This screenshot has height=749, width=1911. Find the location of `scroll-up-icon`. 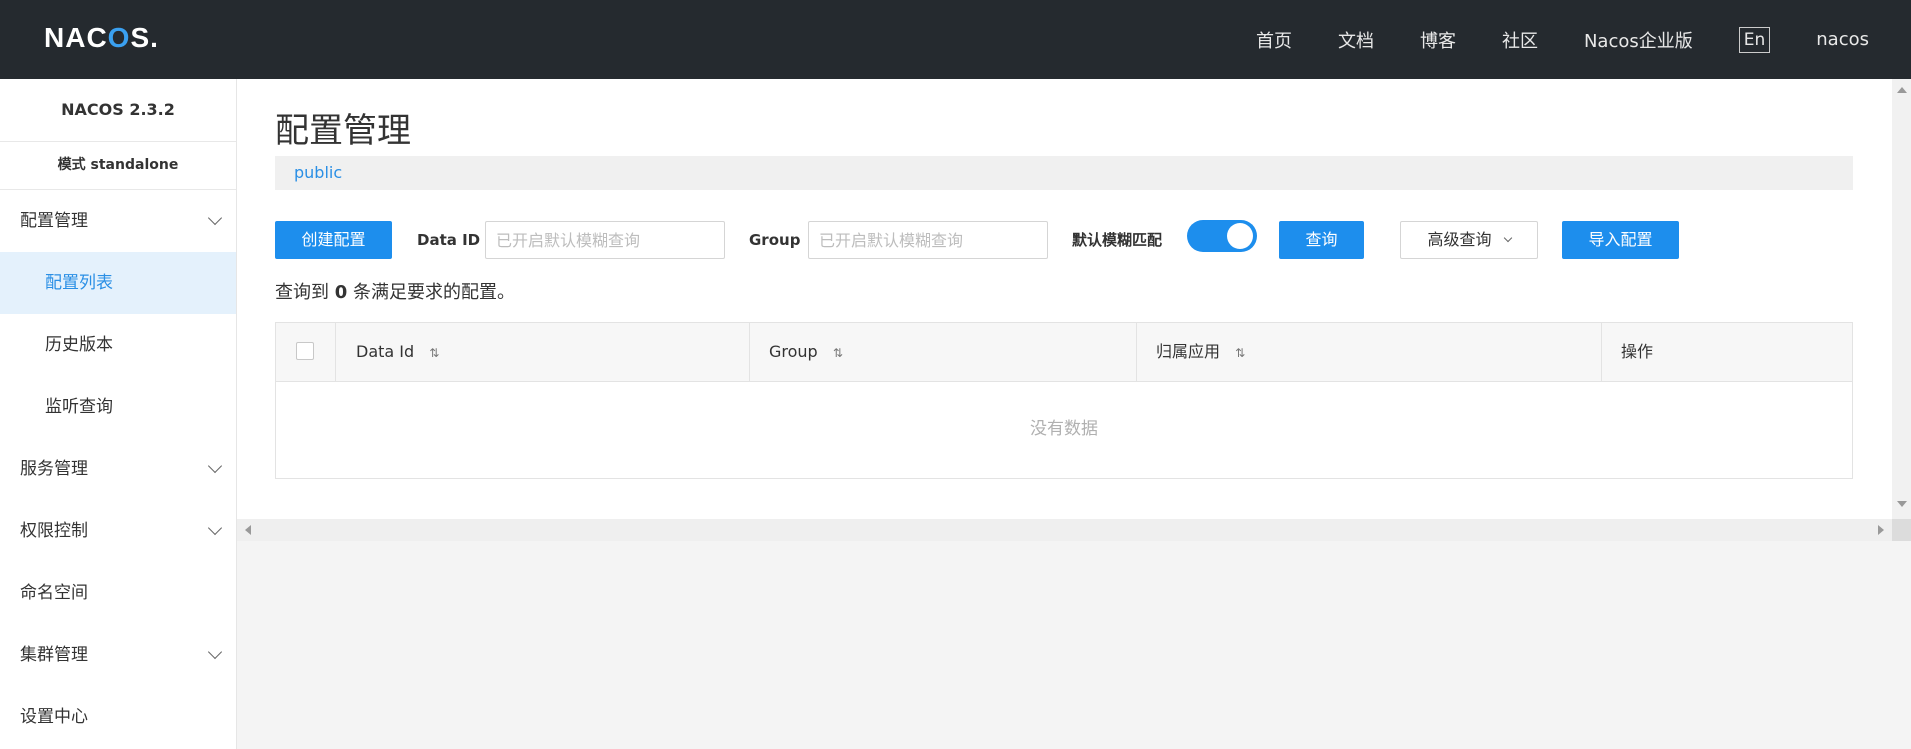

scroll-up-icon is located at coordinates (1902, 90).